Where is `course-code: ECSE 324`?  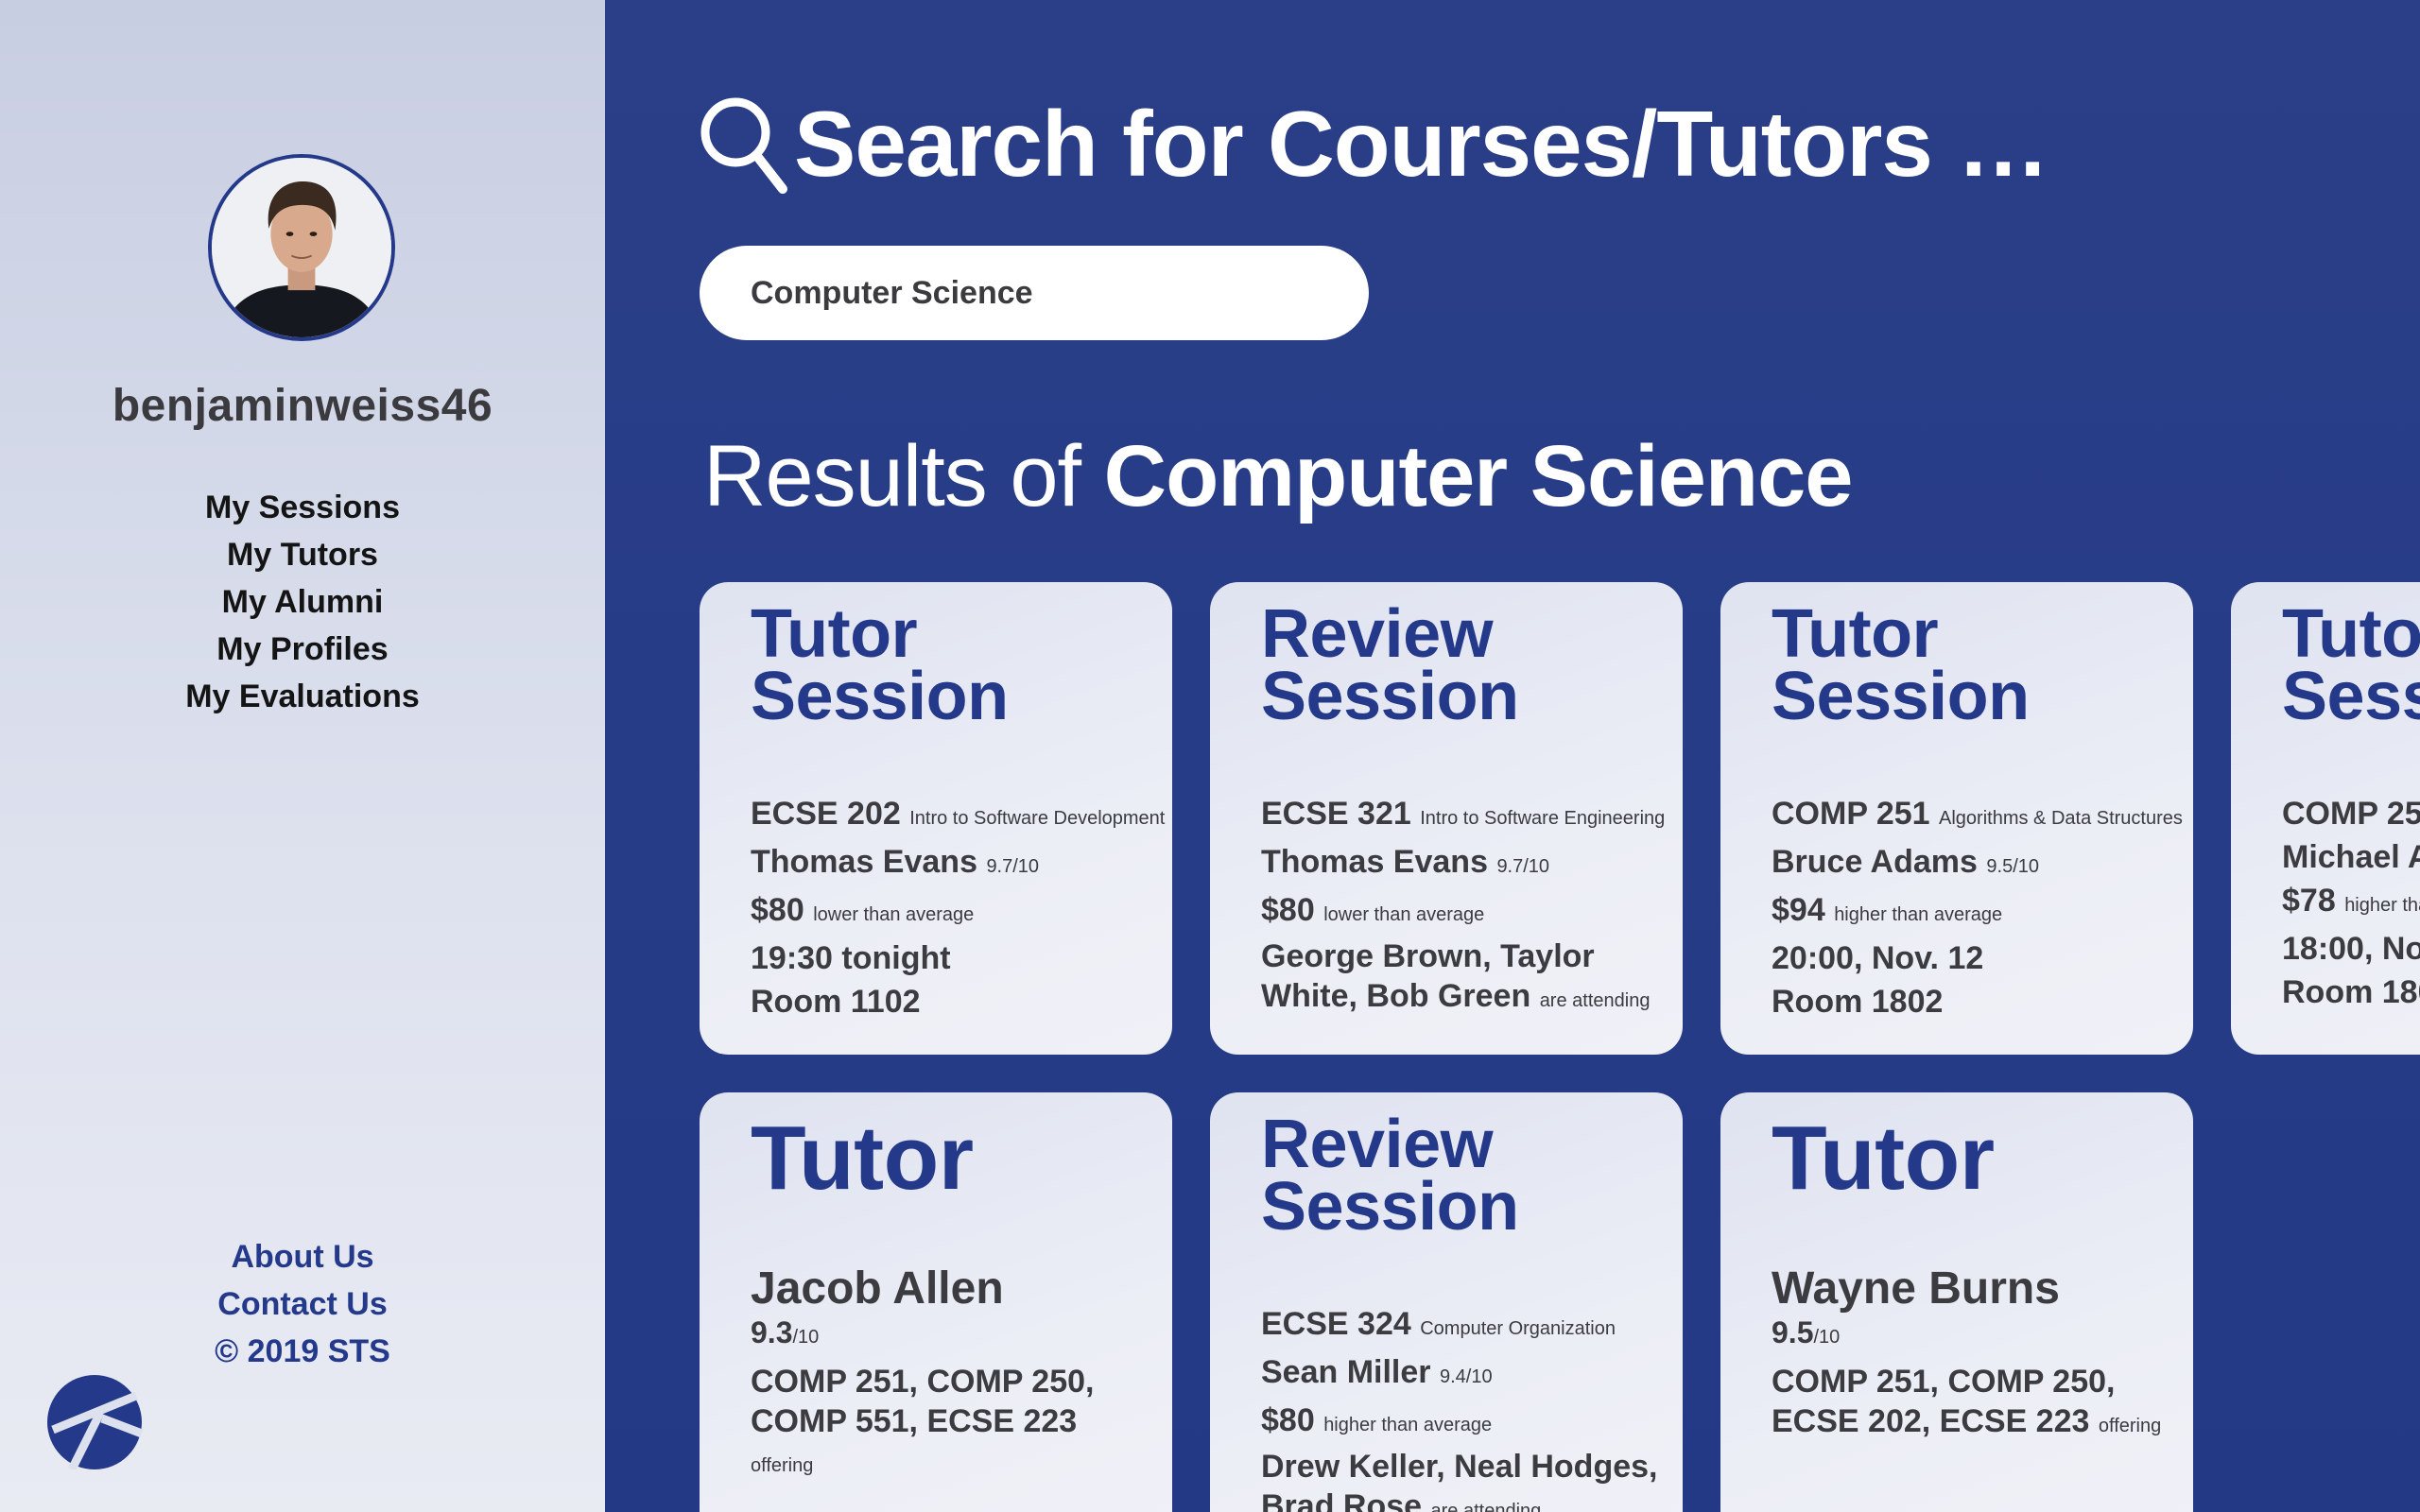 course-code: ECSE 324 is located at coordinates (1336, 1324).